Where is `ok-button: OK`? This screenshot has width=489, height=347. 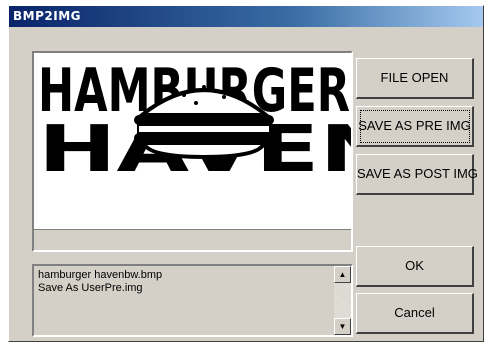 ok-button: OK is located at coordinates (415, 266).